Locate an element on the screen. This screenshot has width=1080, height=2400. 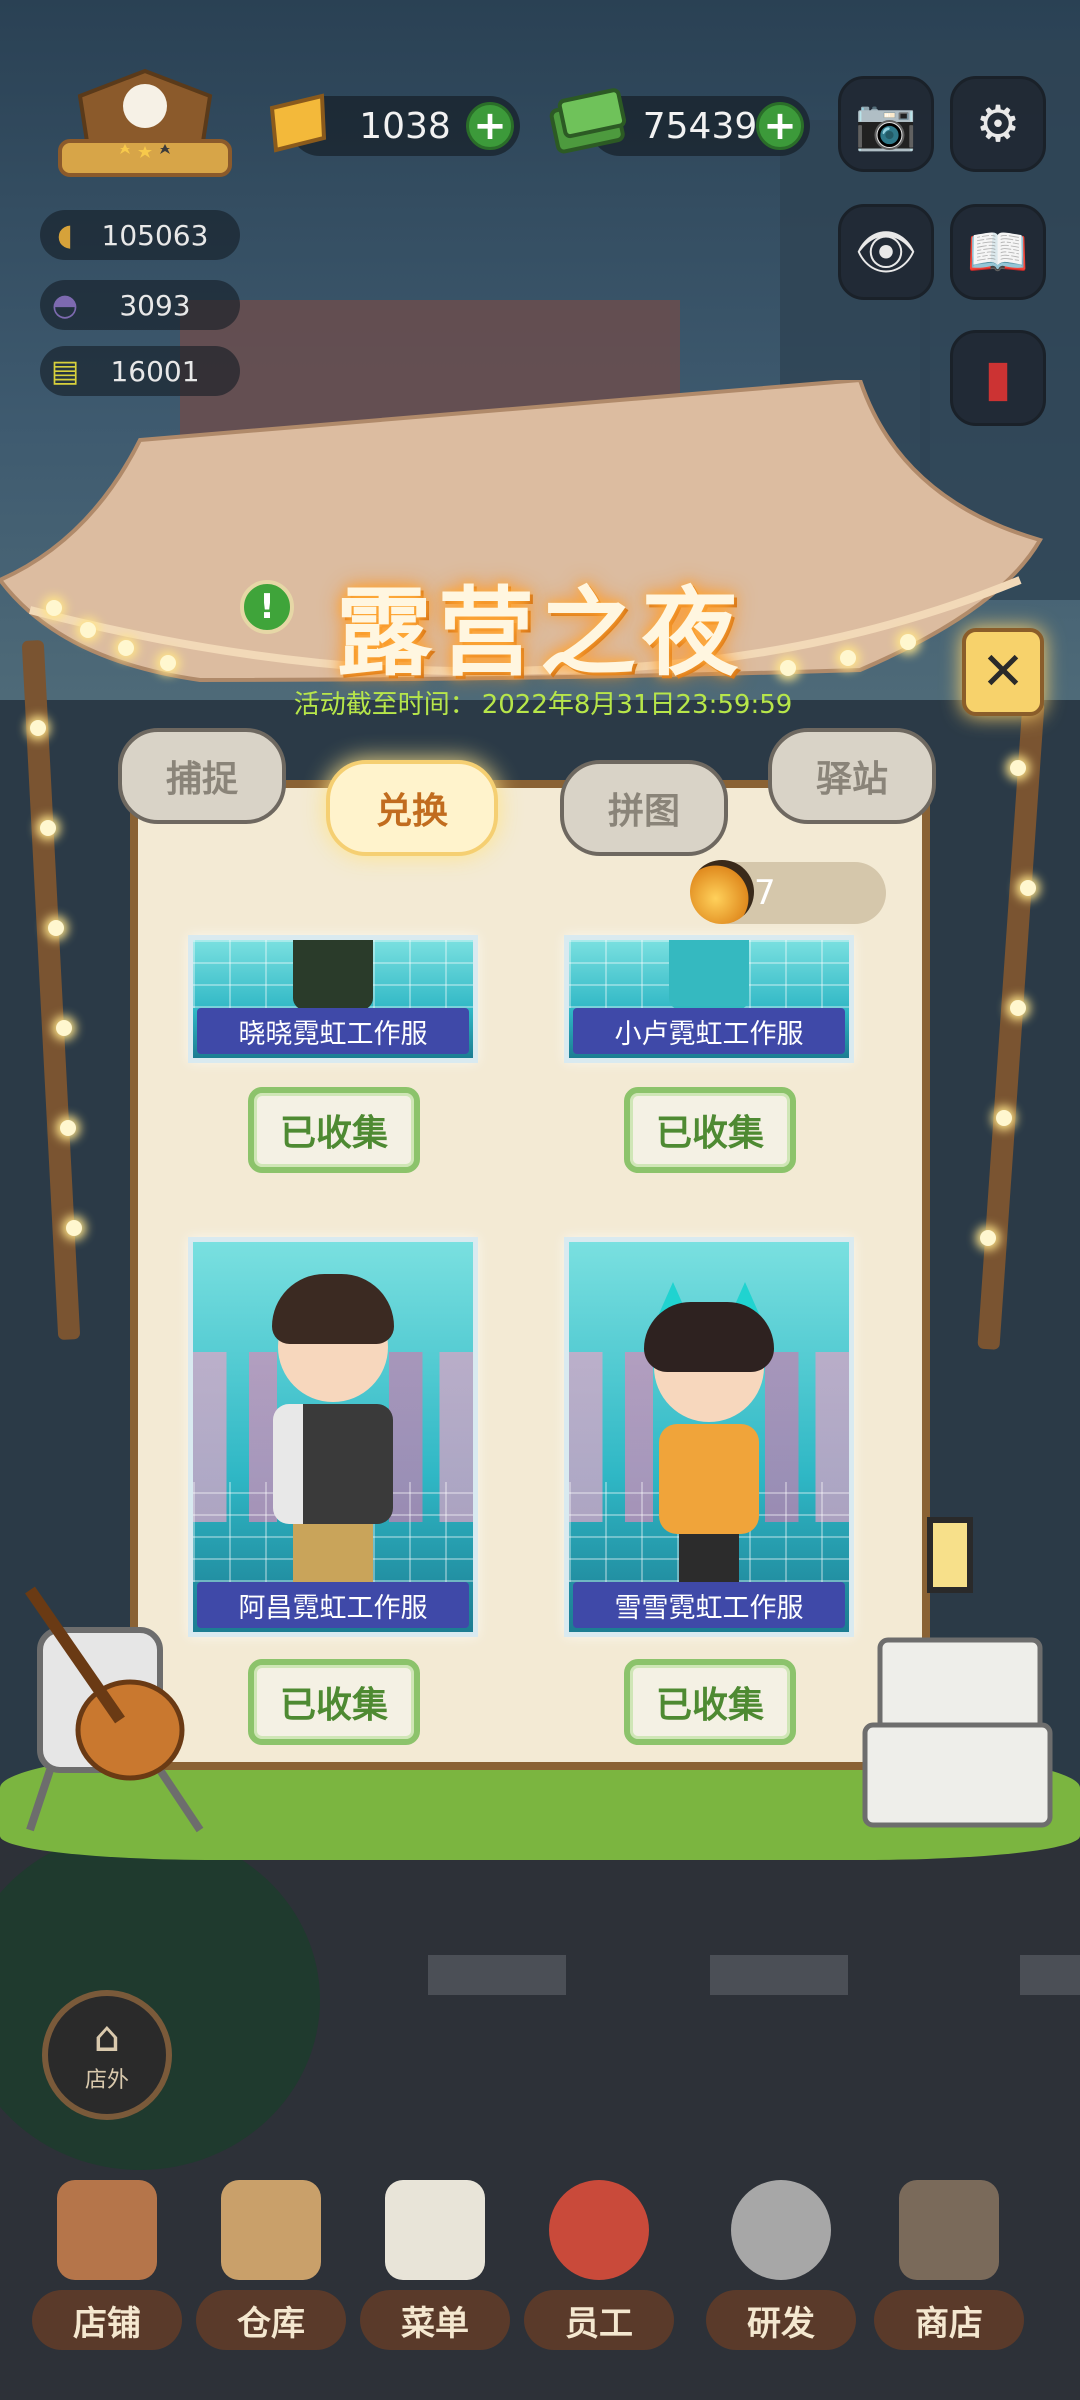
cooking-pot-icon is located at coordinates (781, 2230).